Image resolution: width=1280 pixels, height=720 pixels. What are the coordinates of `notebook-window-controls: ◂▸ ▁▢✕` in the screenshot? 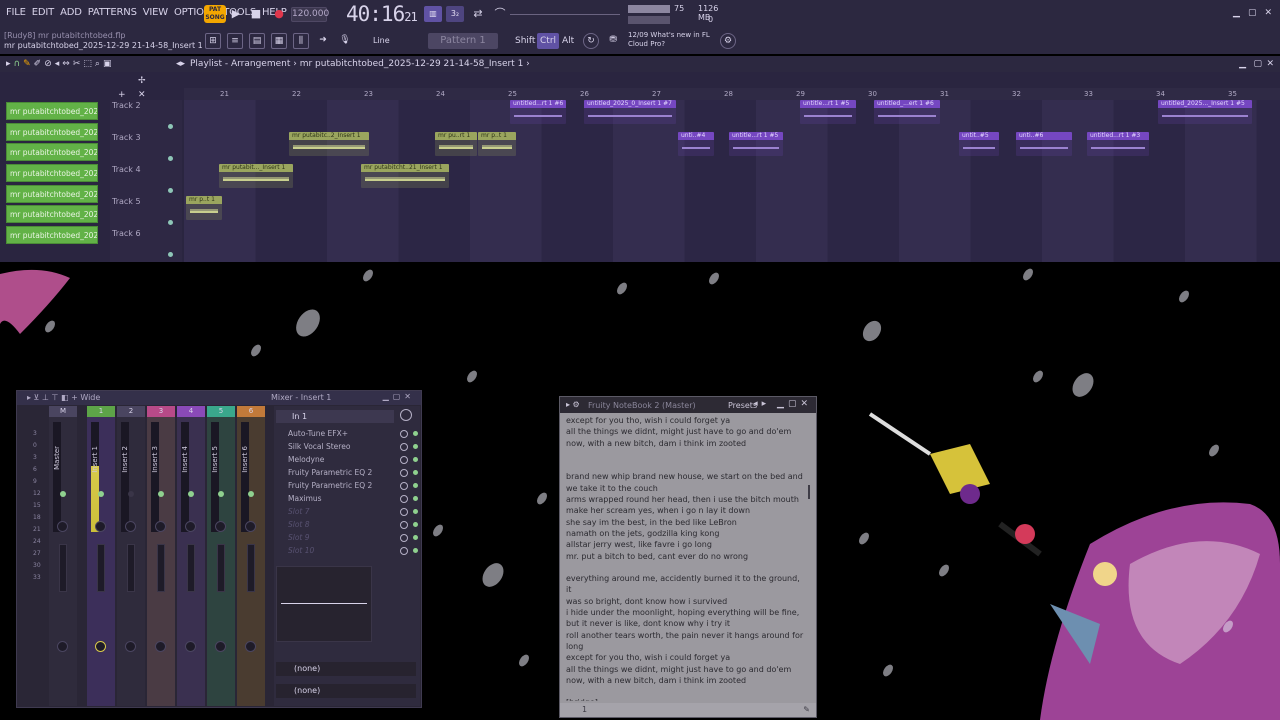 It's located at (782, 404).